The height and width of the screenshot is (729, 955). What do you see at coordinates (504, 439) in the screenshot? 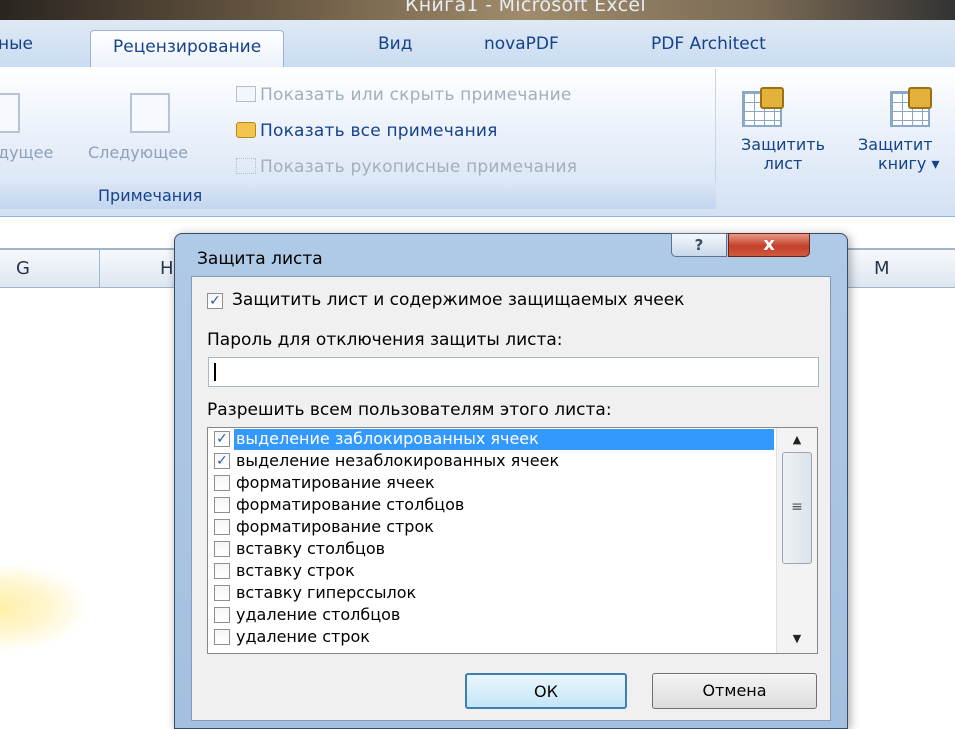
I see `permission-label: выделение заблокированных ячеек` at bounding box center [504, 439].